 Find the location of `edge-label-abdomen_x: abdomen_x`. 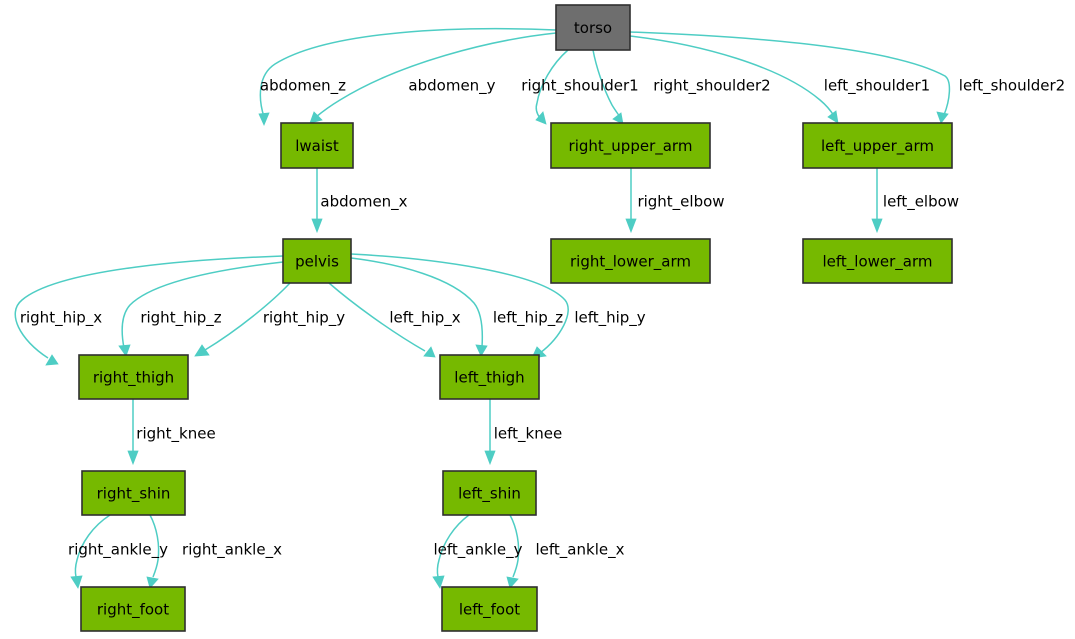

edge-label-abdomen_x: abdomen_x is located at coordinates (363, 202).